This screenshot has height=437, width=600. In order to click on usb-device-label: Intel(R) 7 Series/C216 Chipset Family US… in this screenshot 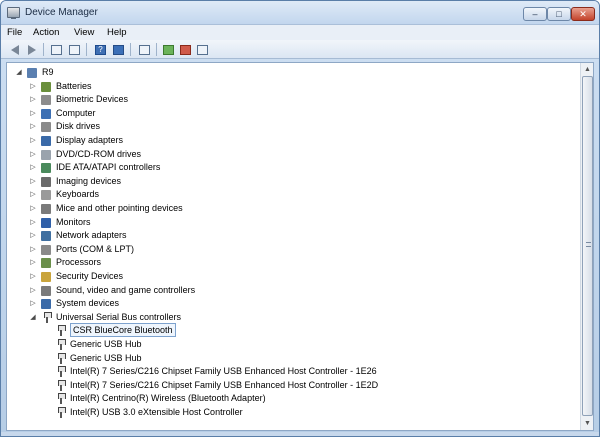, I will do `click(224, 384)`.